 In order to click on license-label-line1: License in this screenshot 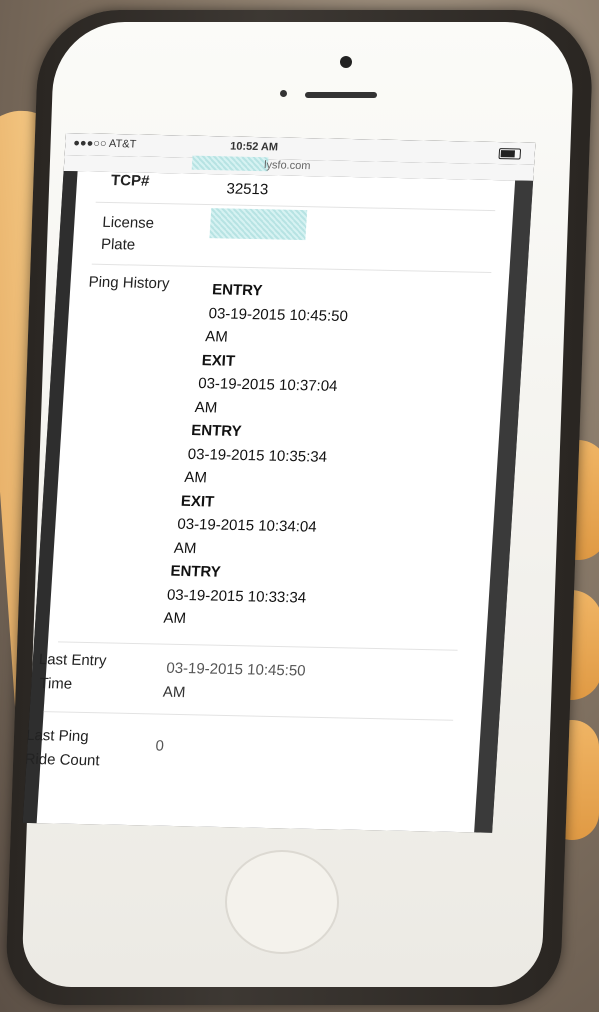, I will do `click(128, 222)`.